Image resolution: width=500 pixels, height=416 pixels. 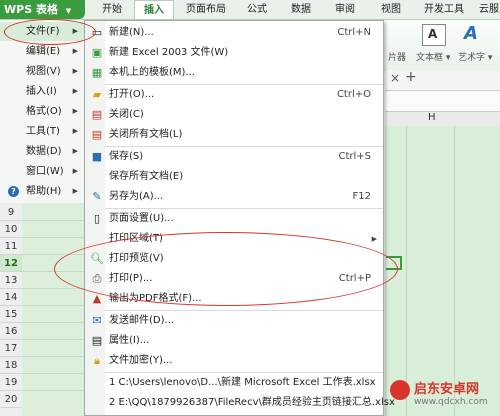 What do you see at coordinates (395, 78) in the screenshot?
I see `close-icon: ×` at bounding box center [395, 78].